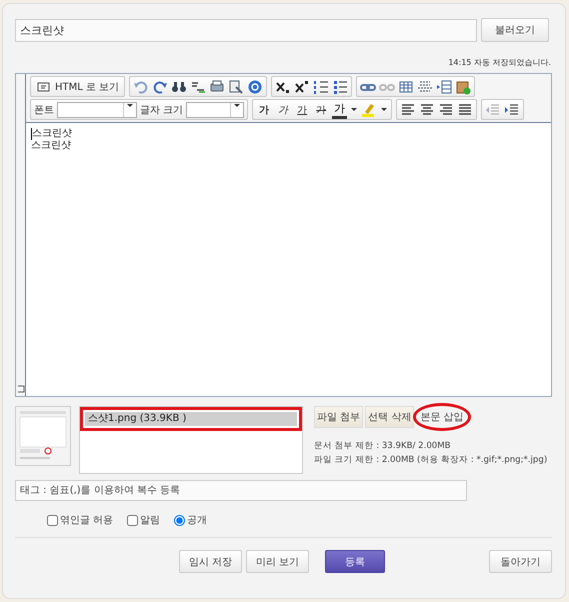 This screenshot has width=569, height=602. Describe the element at coordinates (87, 520) in the screenshot. I see `option-label: 엮인글 허용` at that location.